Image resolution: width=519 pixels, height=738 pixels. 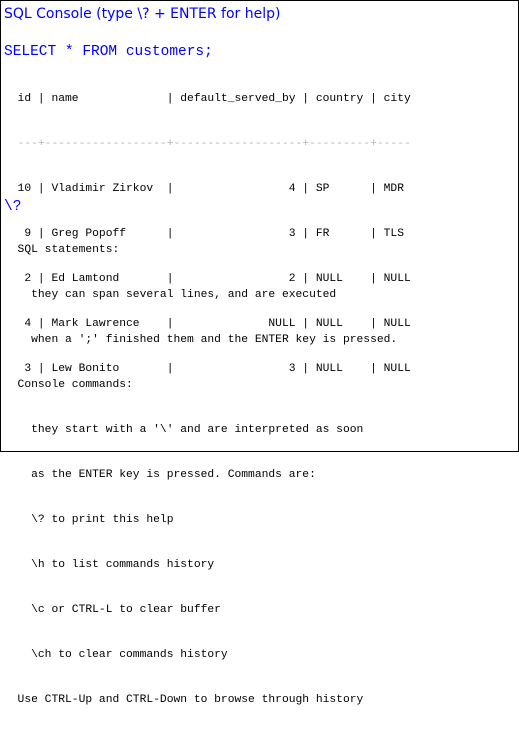 What do you see at coordinates (112, 610) in the screenshot?
I see `help-line: \c or CTRL-L to clear buffer` at bounding box center [112, 610].